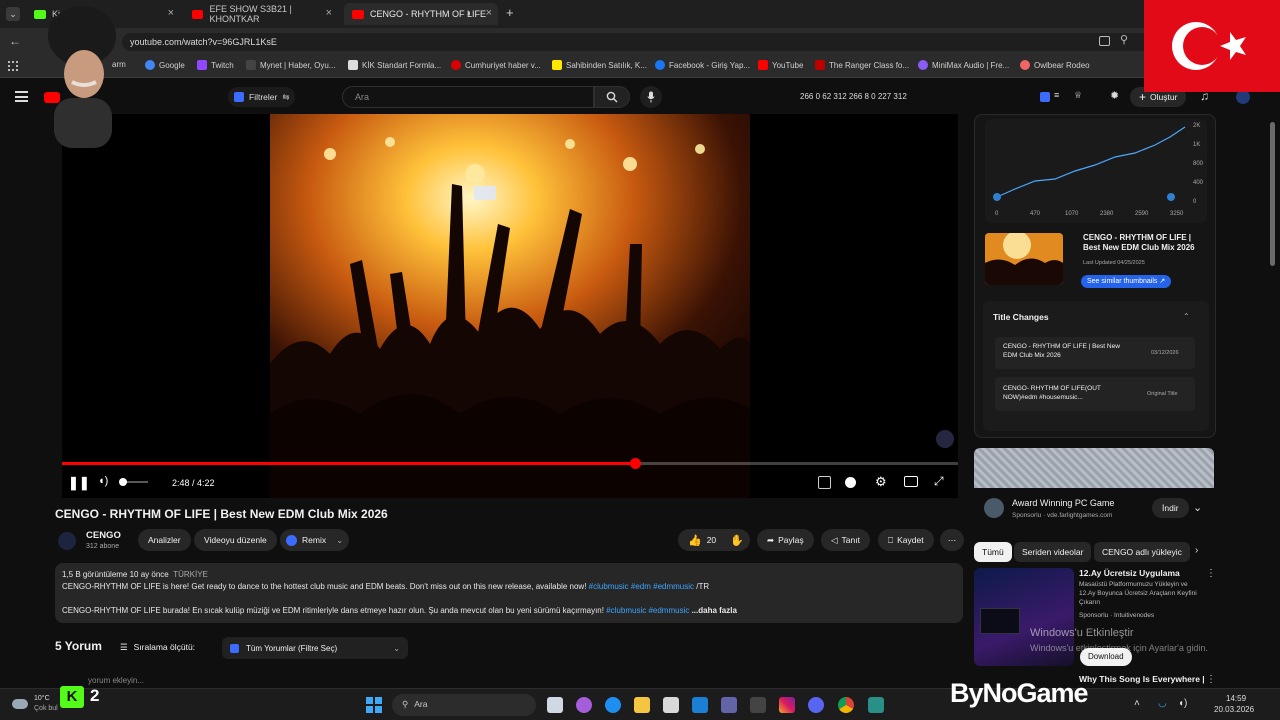 The image size is (1280, 720). Describe the element at coordinates (845, 540) in the screenshot. I see `promote-button: ◁ Tanıt` at that location.